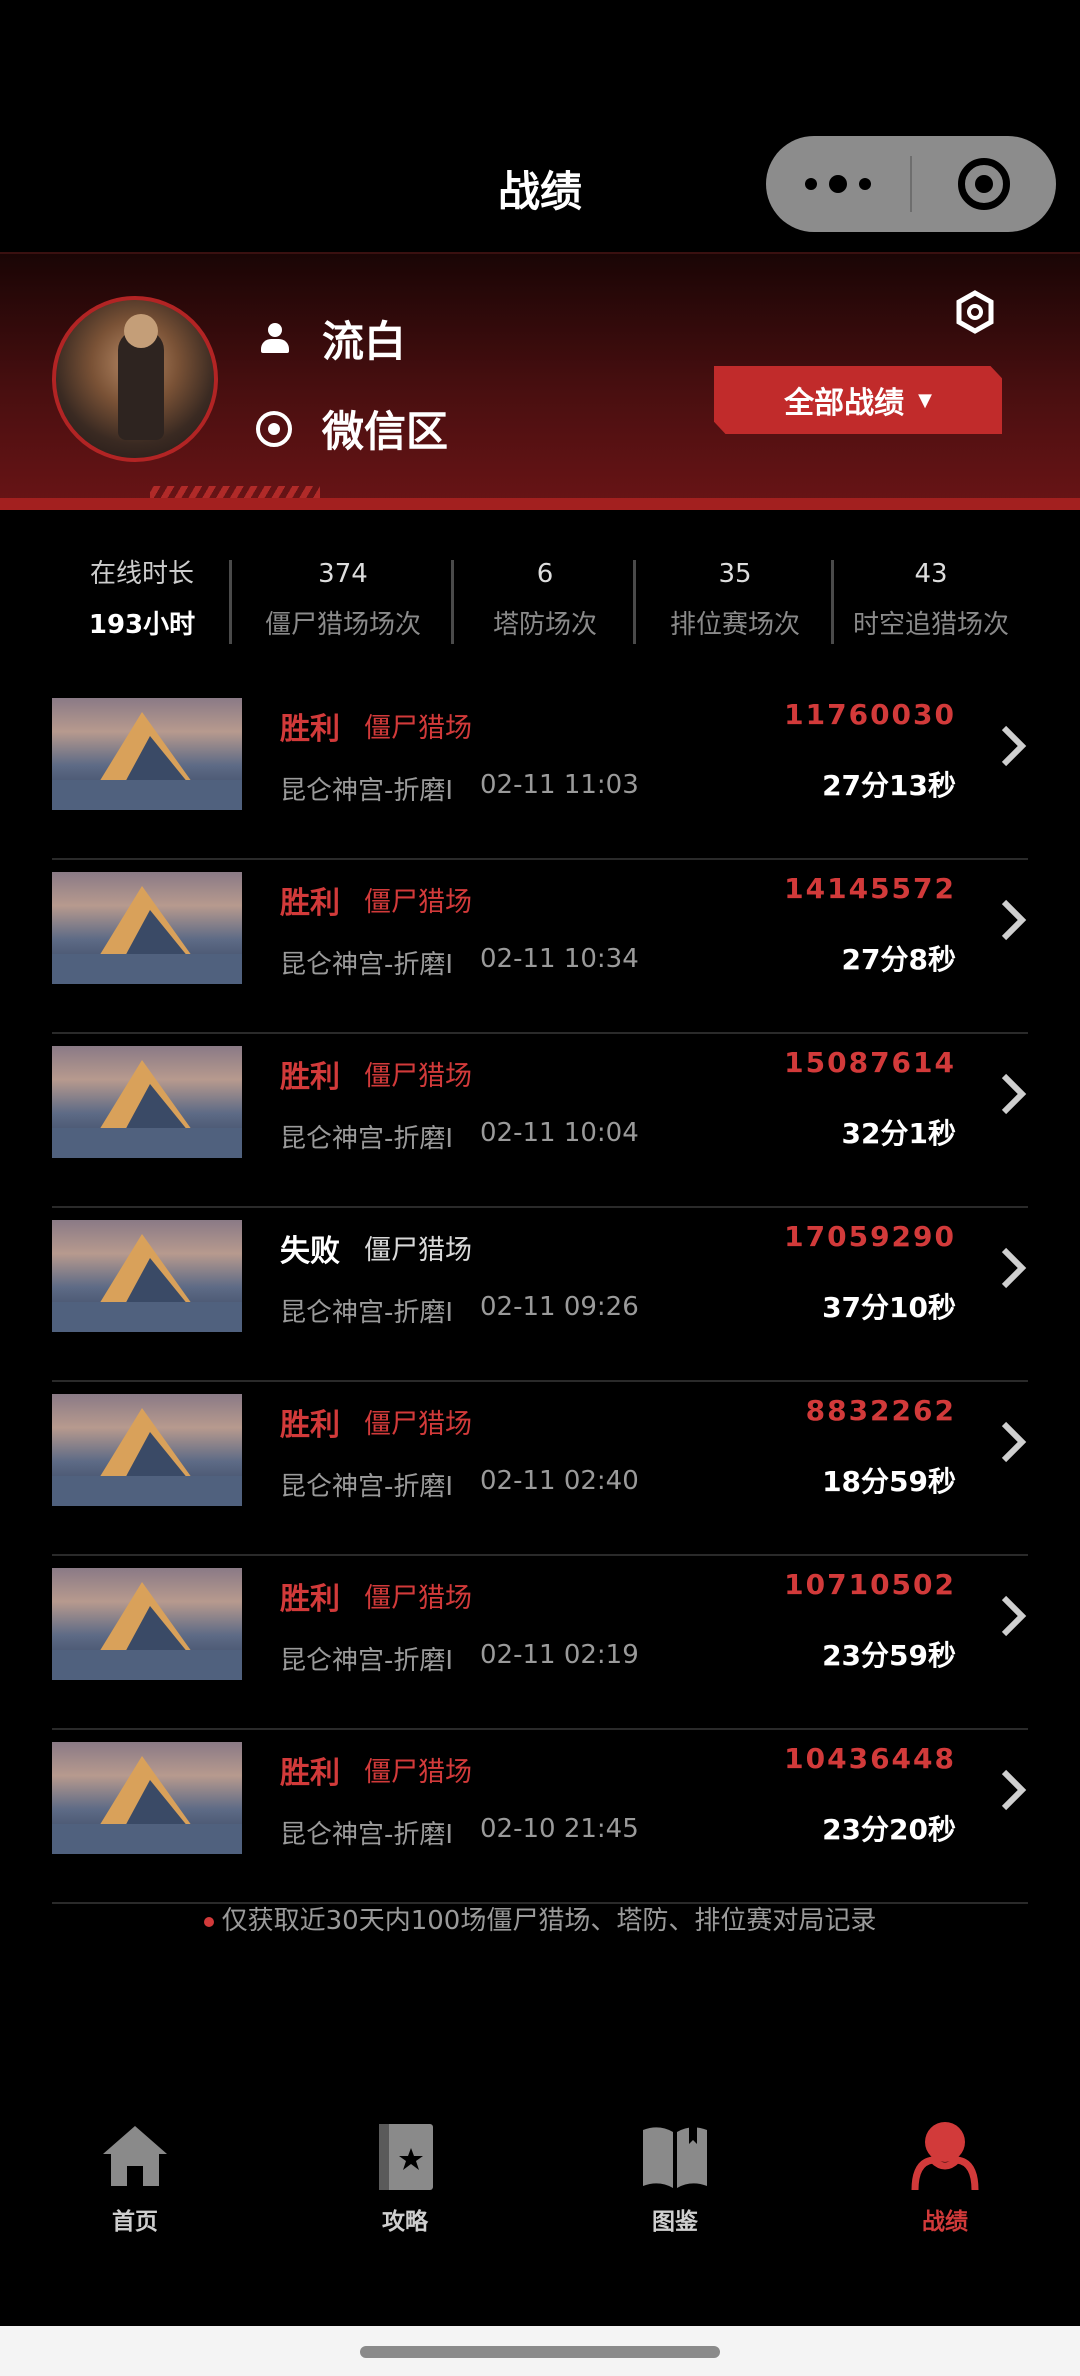 This screenshot has width=1080, height=2376. Describe the element at coordinates (925, 400) in the screenshot. I see `dropdown-arrow-icon: ▼` at that location.